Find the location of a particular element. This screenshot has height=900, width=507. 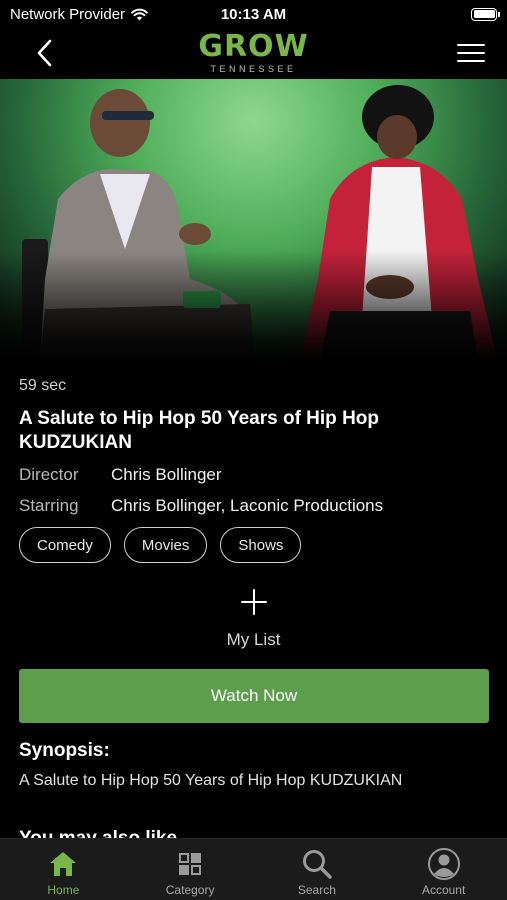

category-icon is located at coordinates (190, 864).